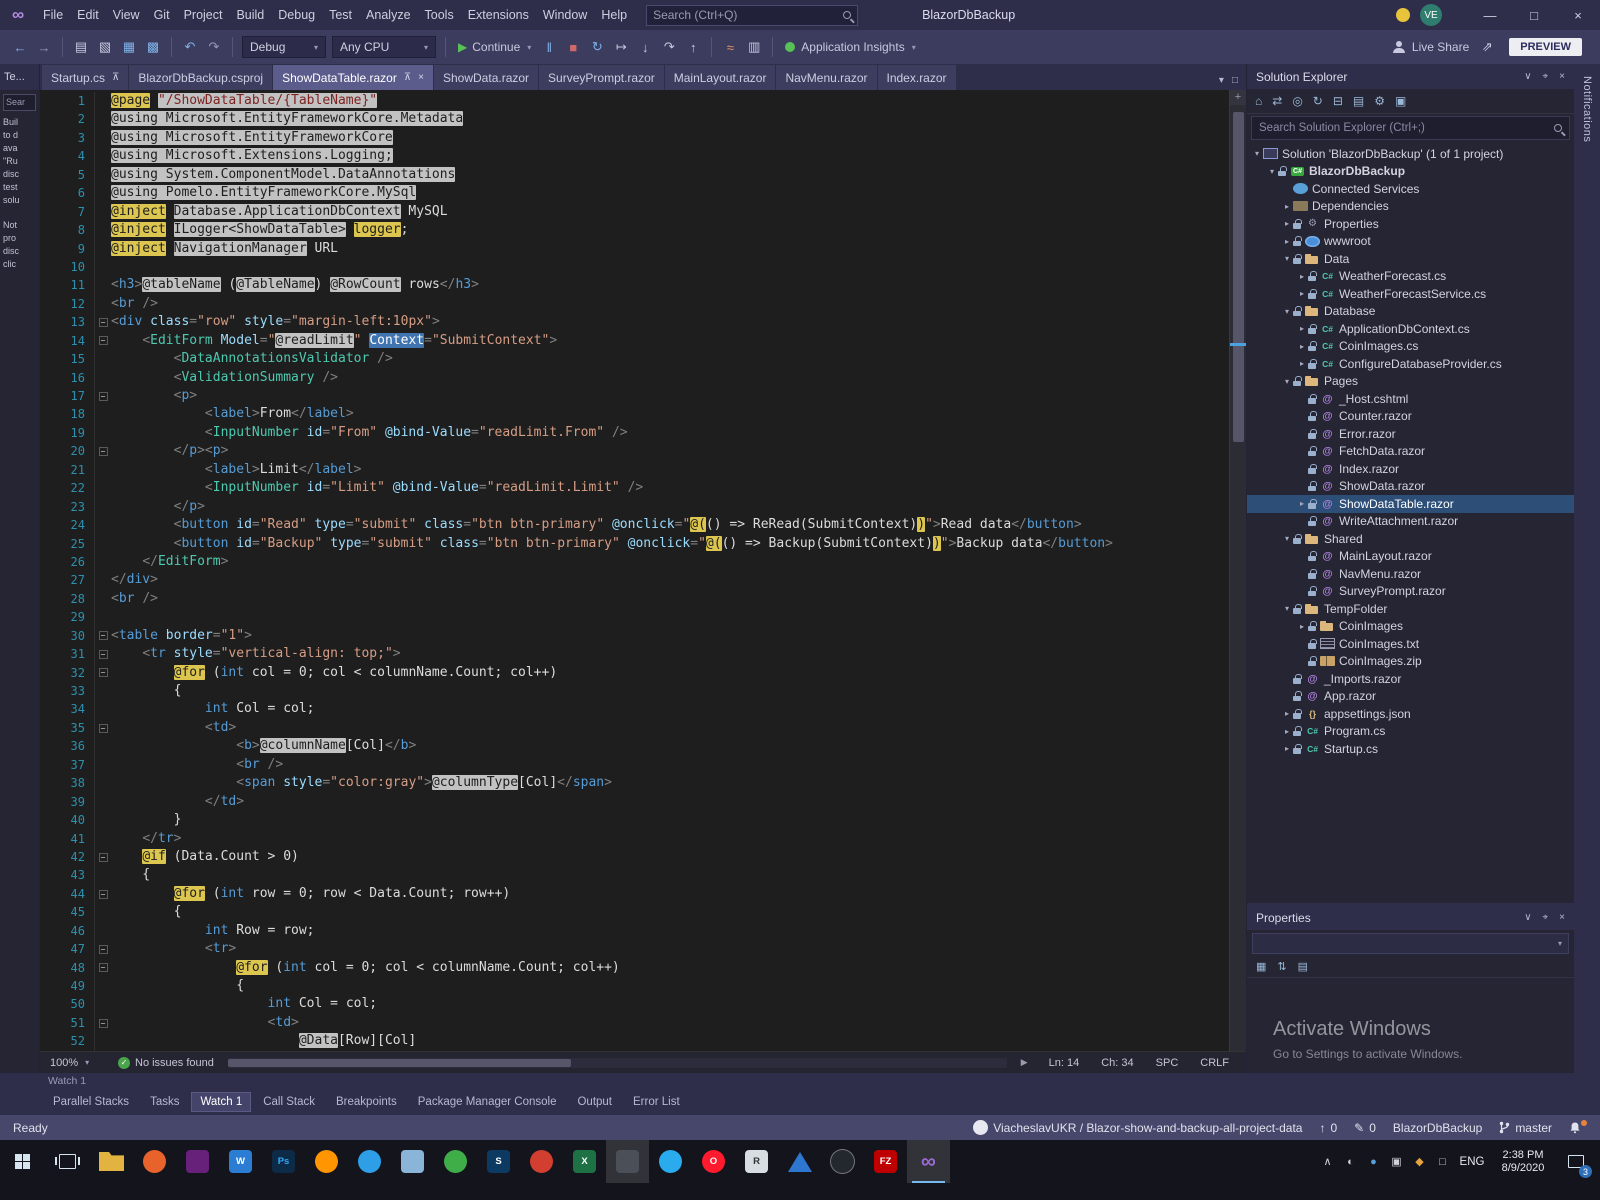 The width and height of the screenshot is (1600, 1200). What do you see at coordinates (584, 1161) in the screenshot?
I see `taskbar-app-icon: X` at bounding box center [584, 1161].